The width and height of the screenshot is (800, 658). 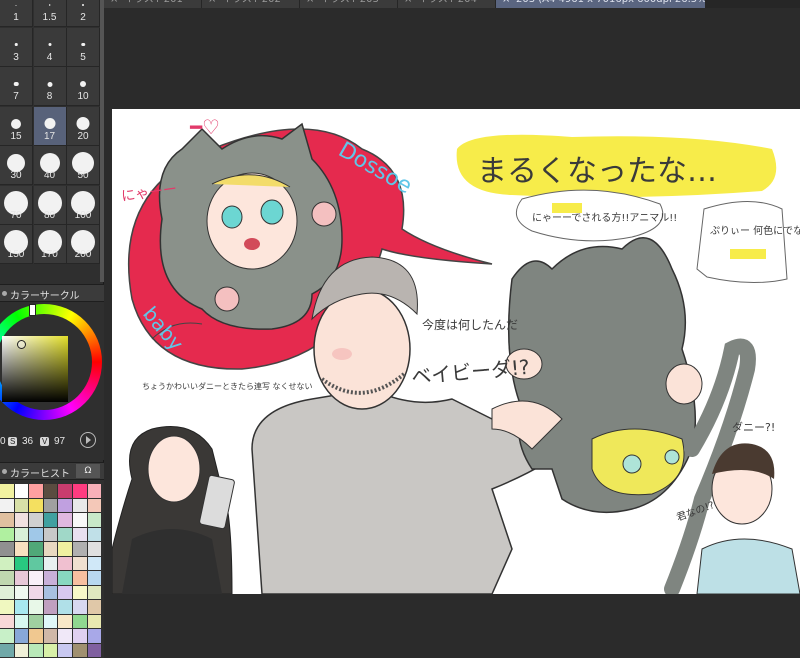 What do you see at coordinates (27, 441) in the screenshot?
I see `s-value: 36` at bounding box center [27, 441].